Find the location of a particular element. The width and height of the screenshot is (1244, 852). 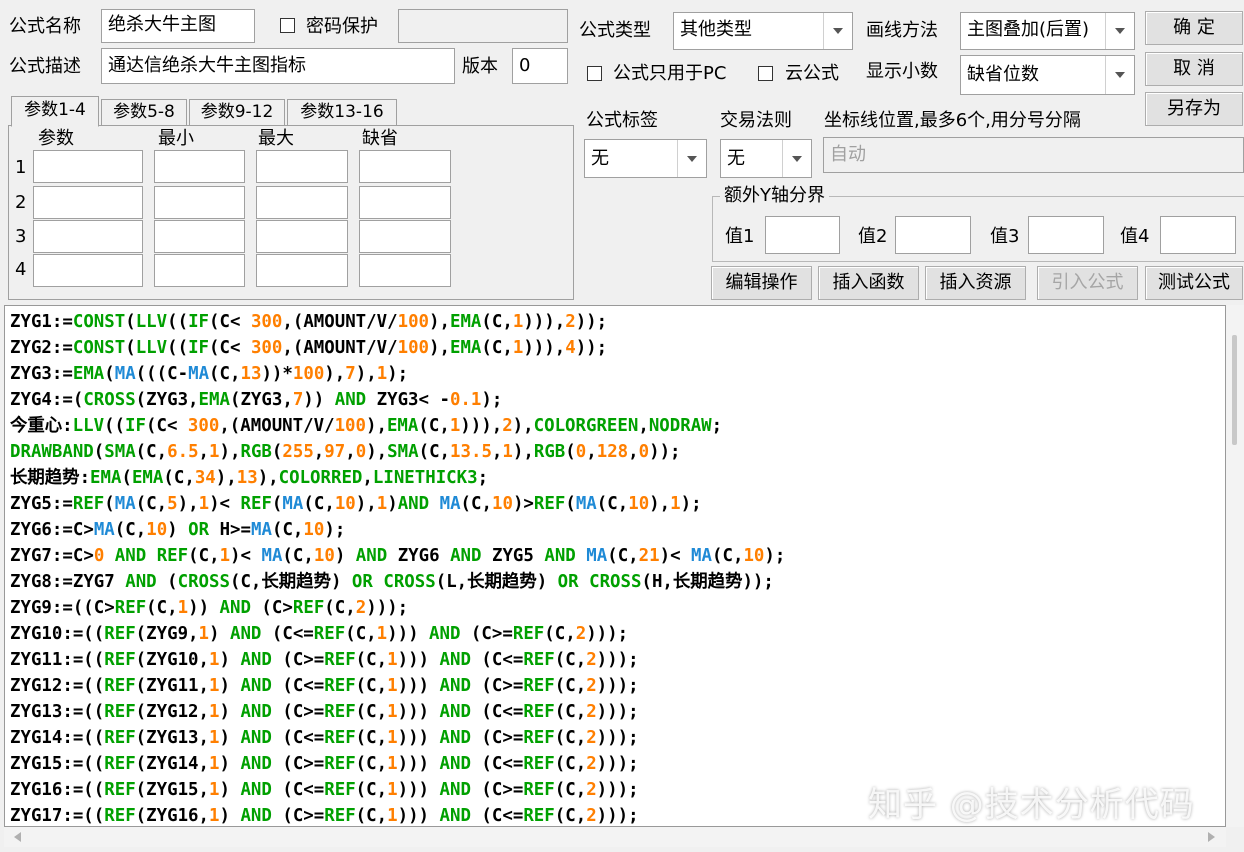

draw-method-select: 主图叠加(后置) is located at coordinates (1047, 31).